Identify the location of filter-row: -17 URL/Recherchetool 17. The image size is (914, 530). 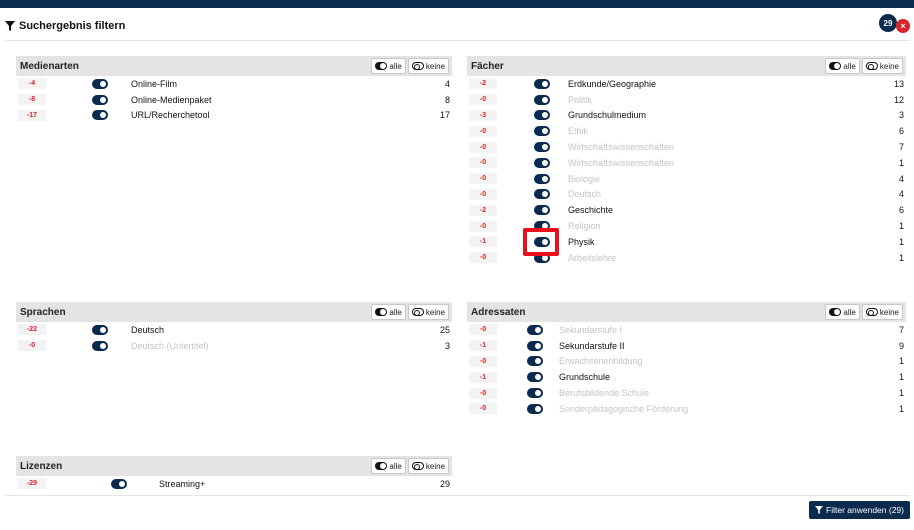
(234, 116).